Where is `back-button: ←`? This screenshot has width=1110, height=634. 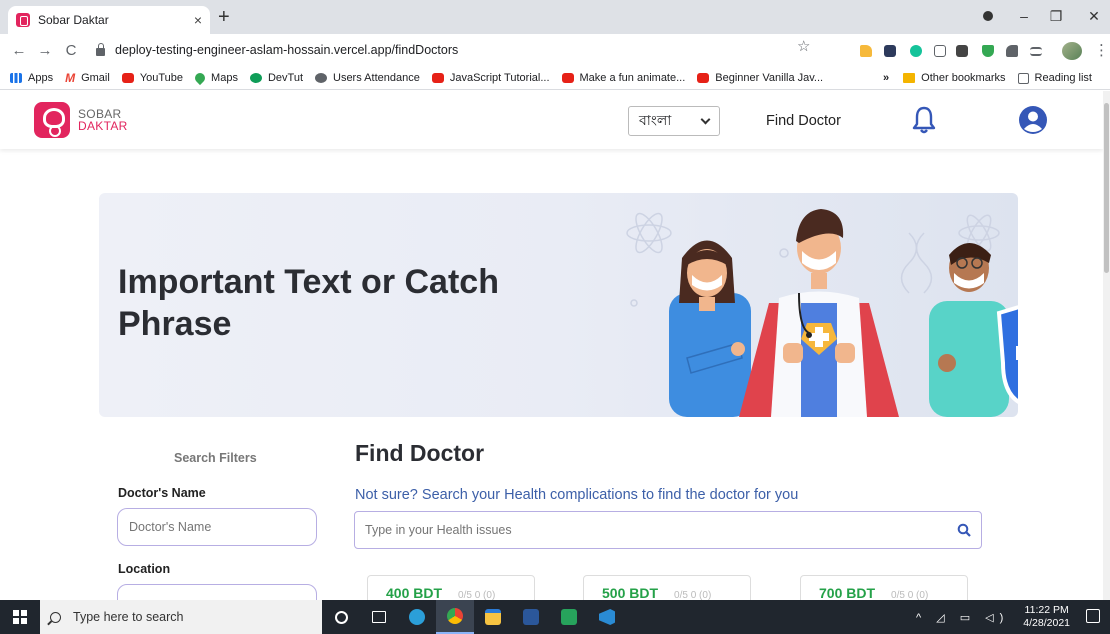
back-button: ← is located at coordinates (19, 50).